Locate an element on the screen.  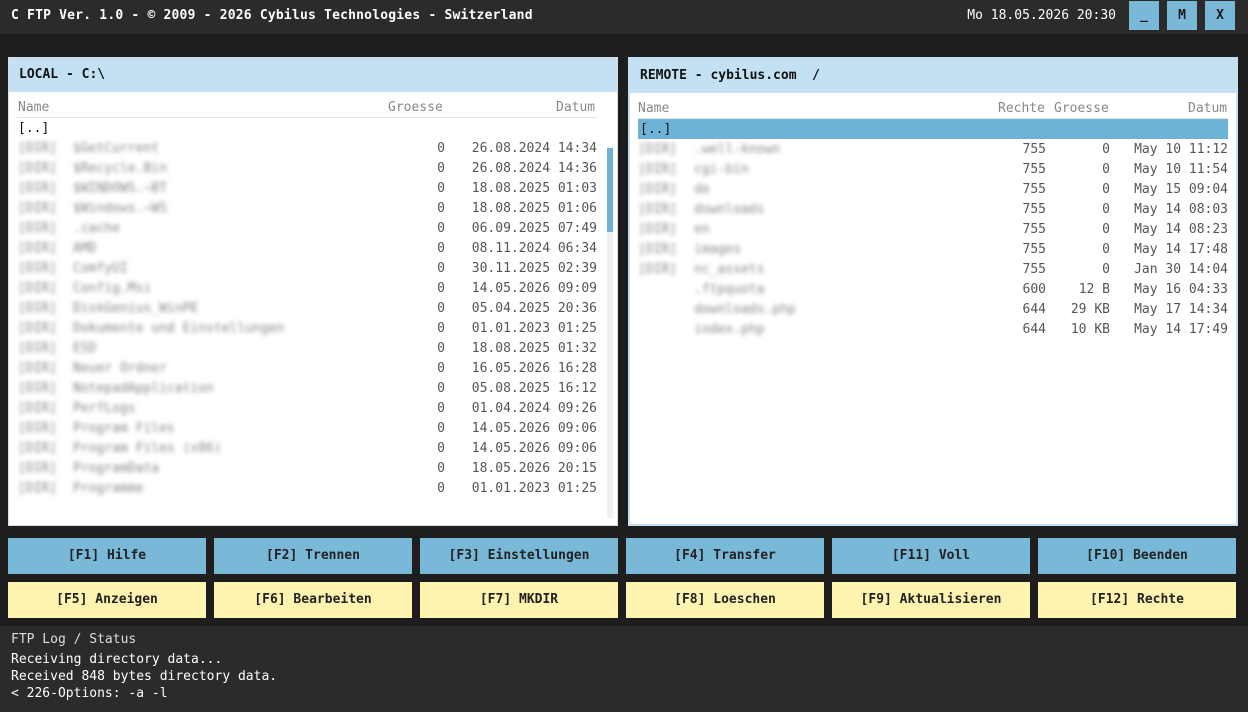
local-file-row: [DIR] DiskGenius_WinPE 0 05.04.2025 20:36 is located at coordinates (313, 308).